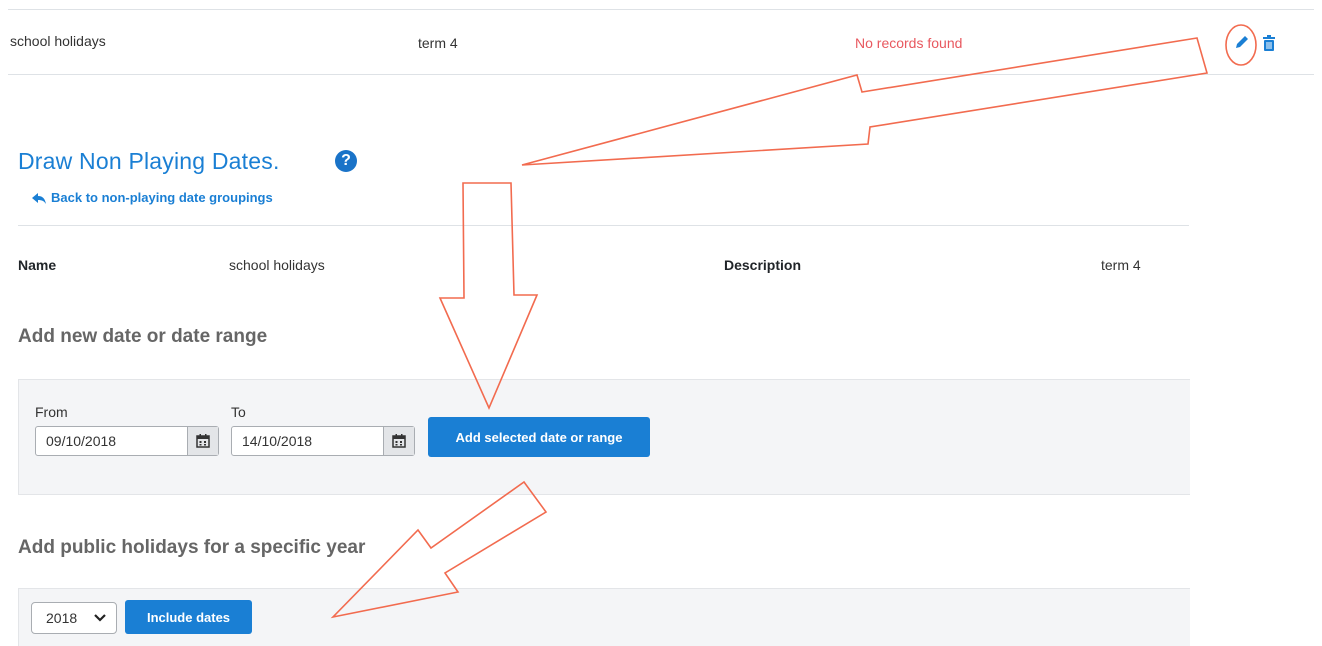 Image resolution: width=1322 pixels, height=646 pixels. Describe the element at coordinates (149, 161) in the screenshot. I see `page-title: Draw Non Playing Dates.` at that location.